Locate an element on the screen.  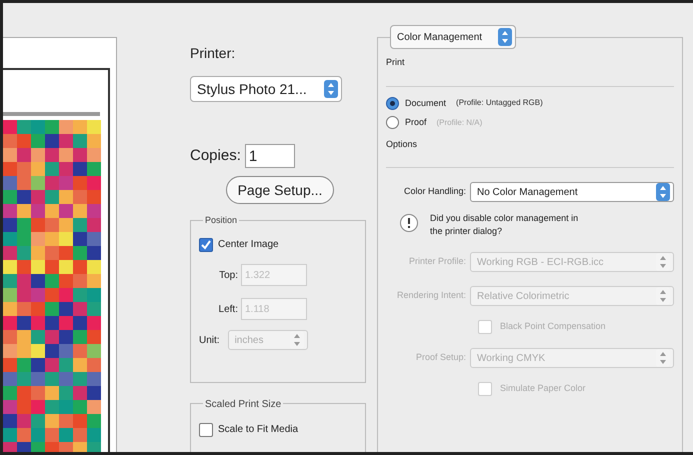
color-handling-select: No Color Management is located at coordinates (572, 192).